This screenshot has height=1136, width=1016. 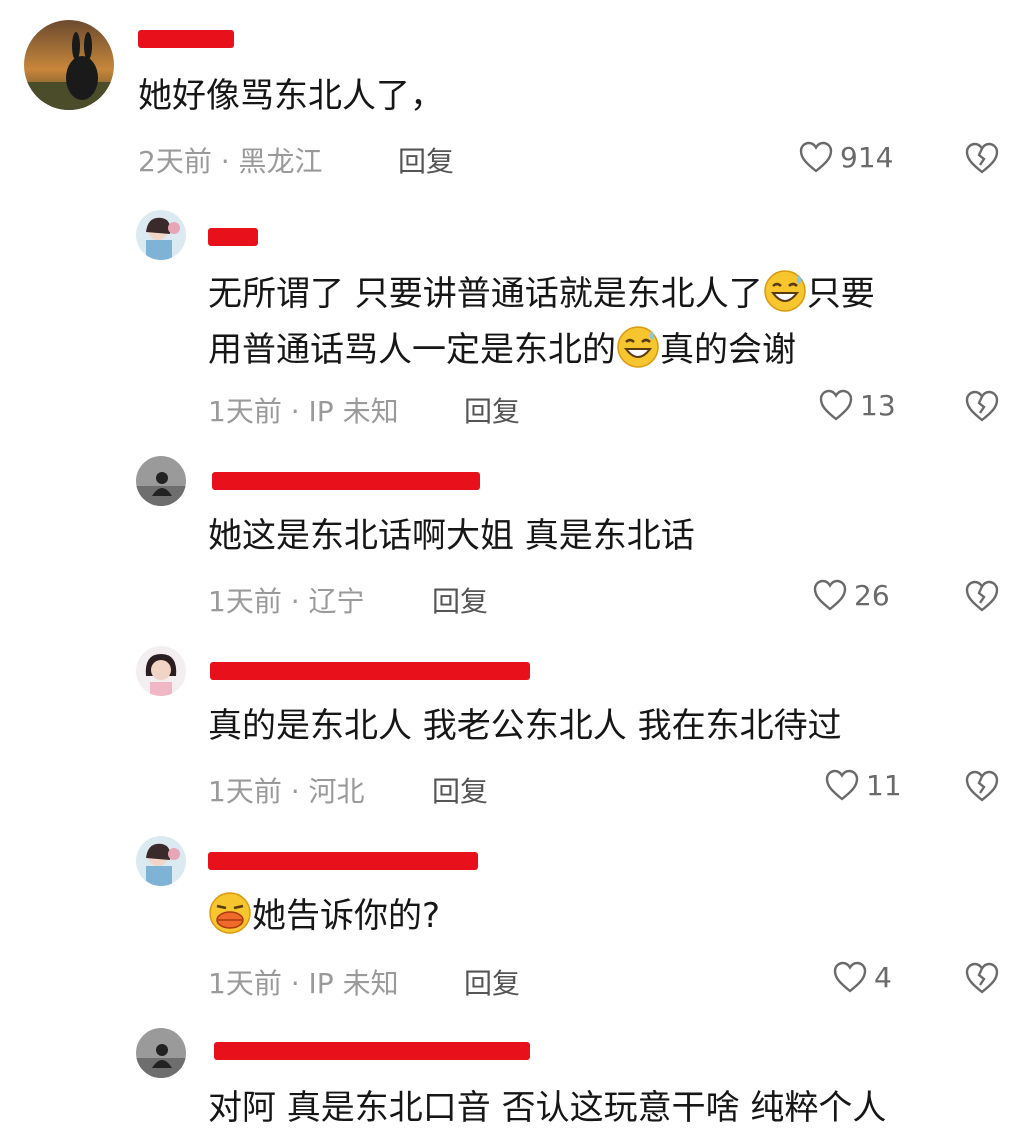 What do you see at coordinates (280, 161) in the screenshot?
I see `comment-location: 黑龙江` at bounding box center [280, 161].